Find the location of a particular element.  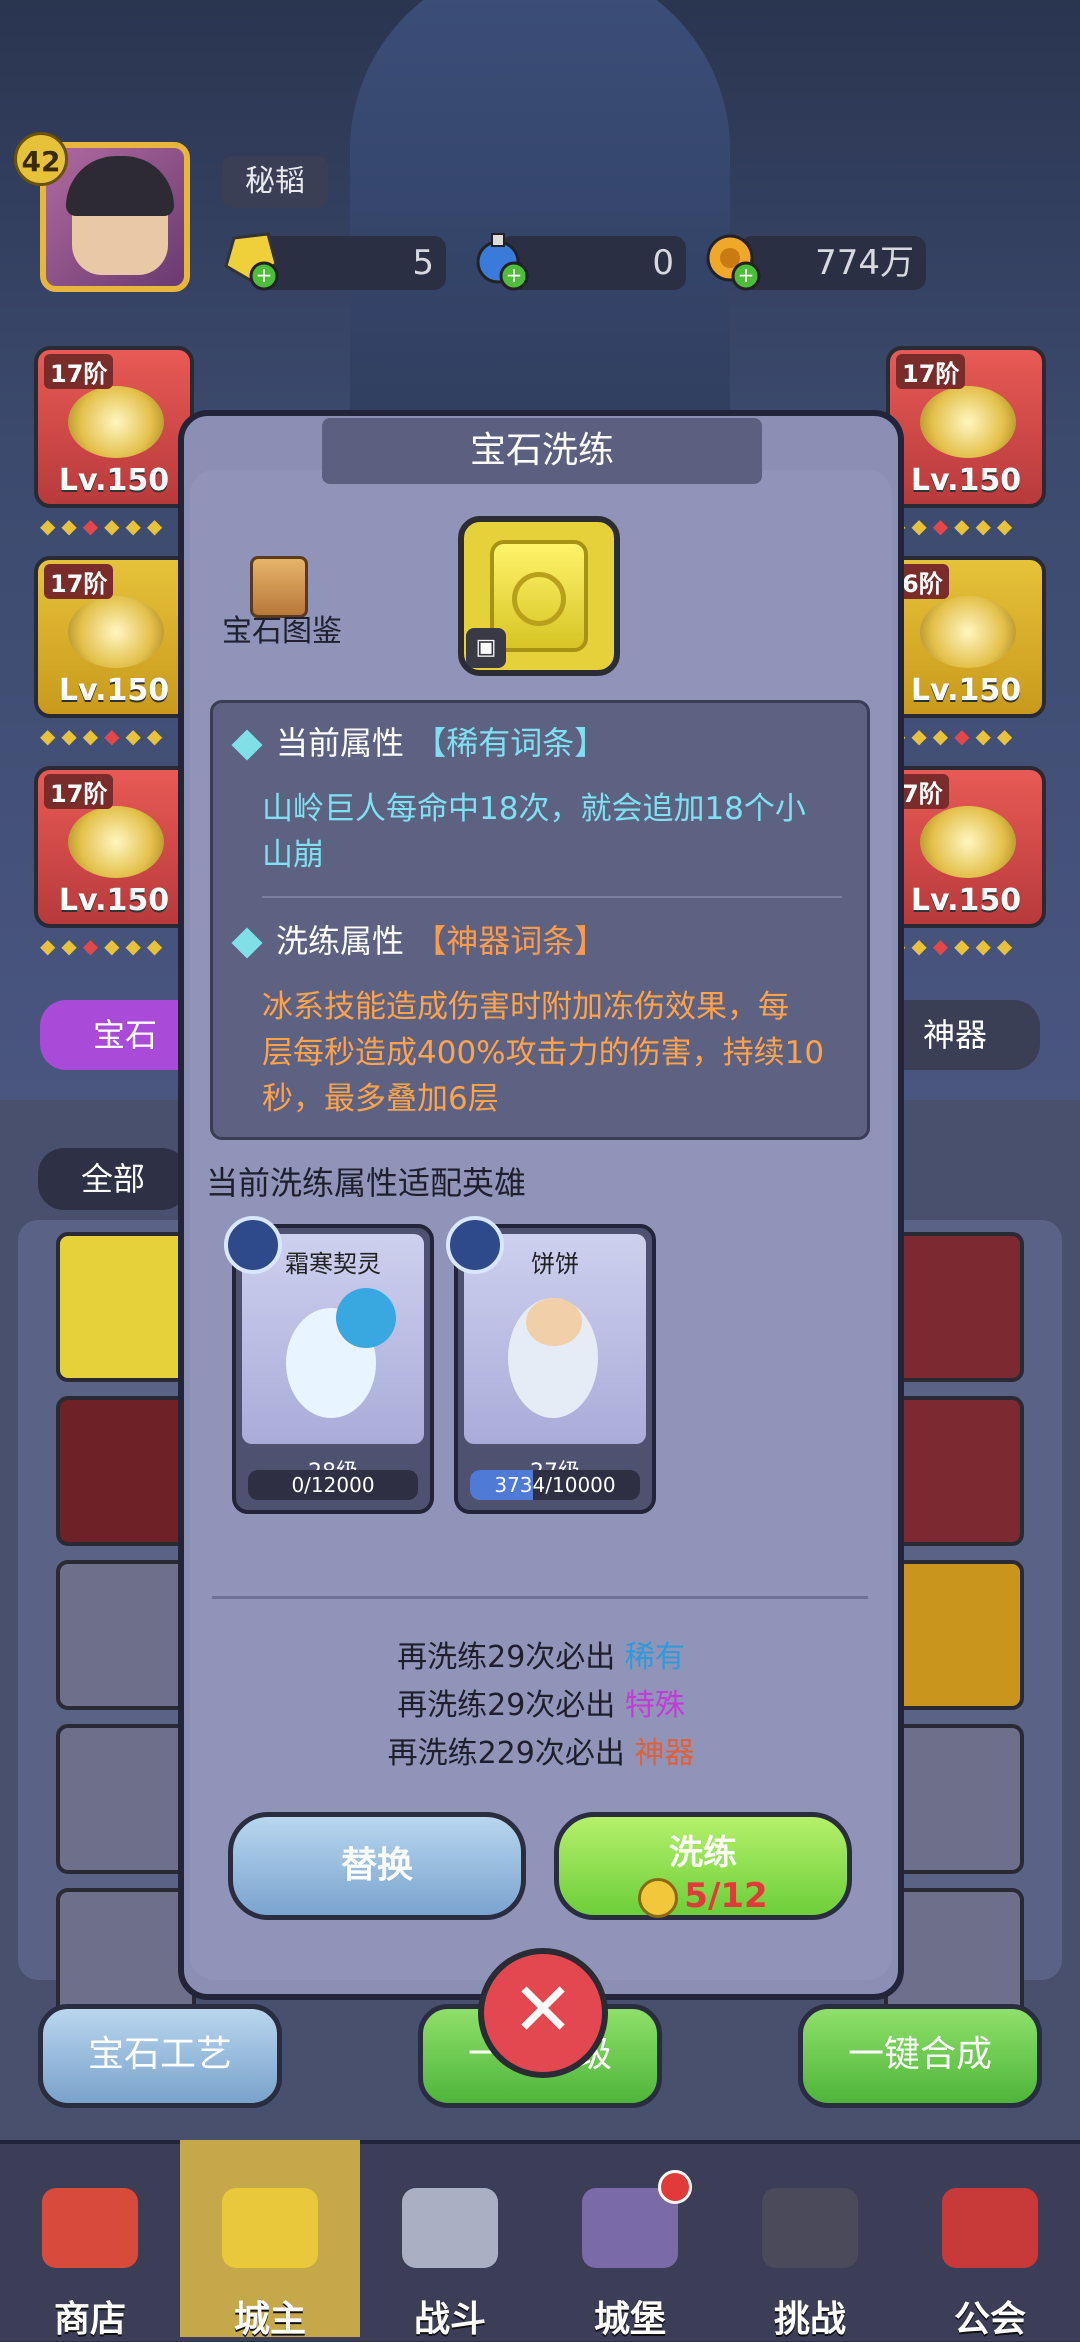

dialog-title: 宝石洗练 is located at coordinates (542, 451).